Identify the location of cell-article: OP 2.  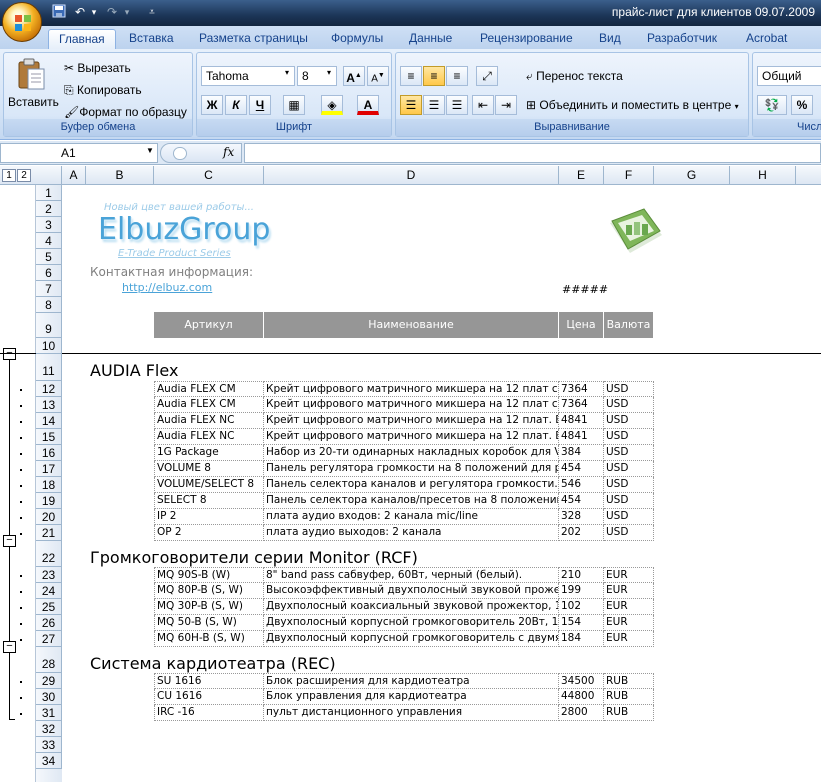
(209, 533).